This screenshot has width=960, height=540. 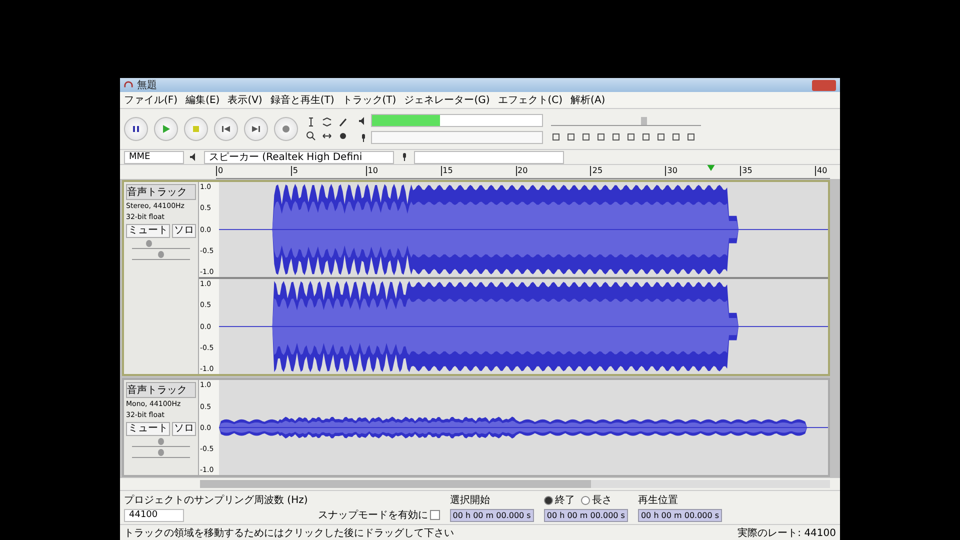 I want to click on timeshift-icon, so click(x=327, y=136).